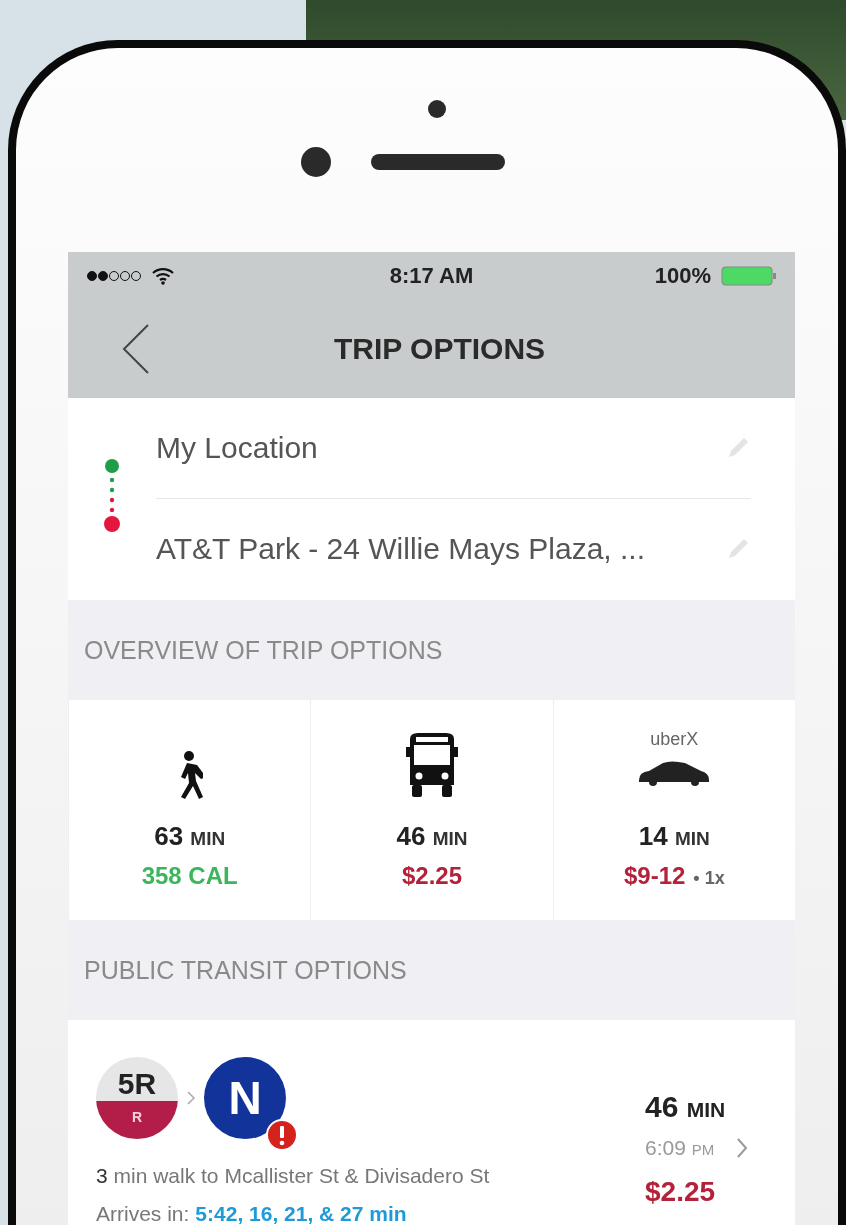  Describe the element at coordinates (431, 876) in the screenshot. I see `price-text: $2.25` at that location.